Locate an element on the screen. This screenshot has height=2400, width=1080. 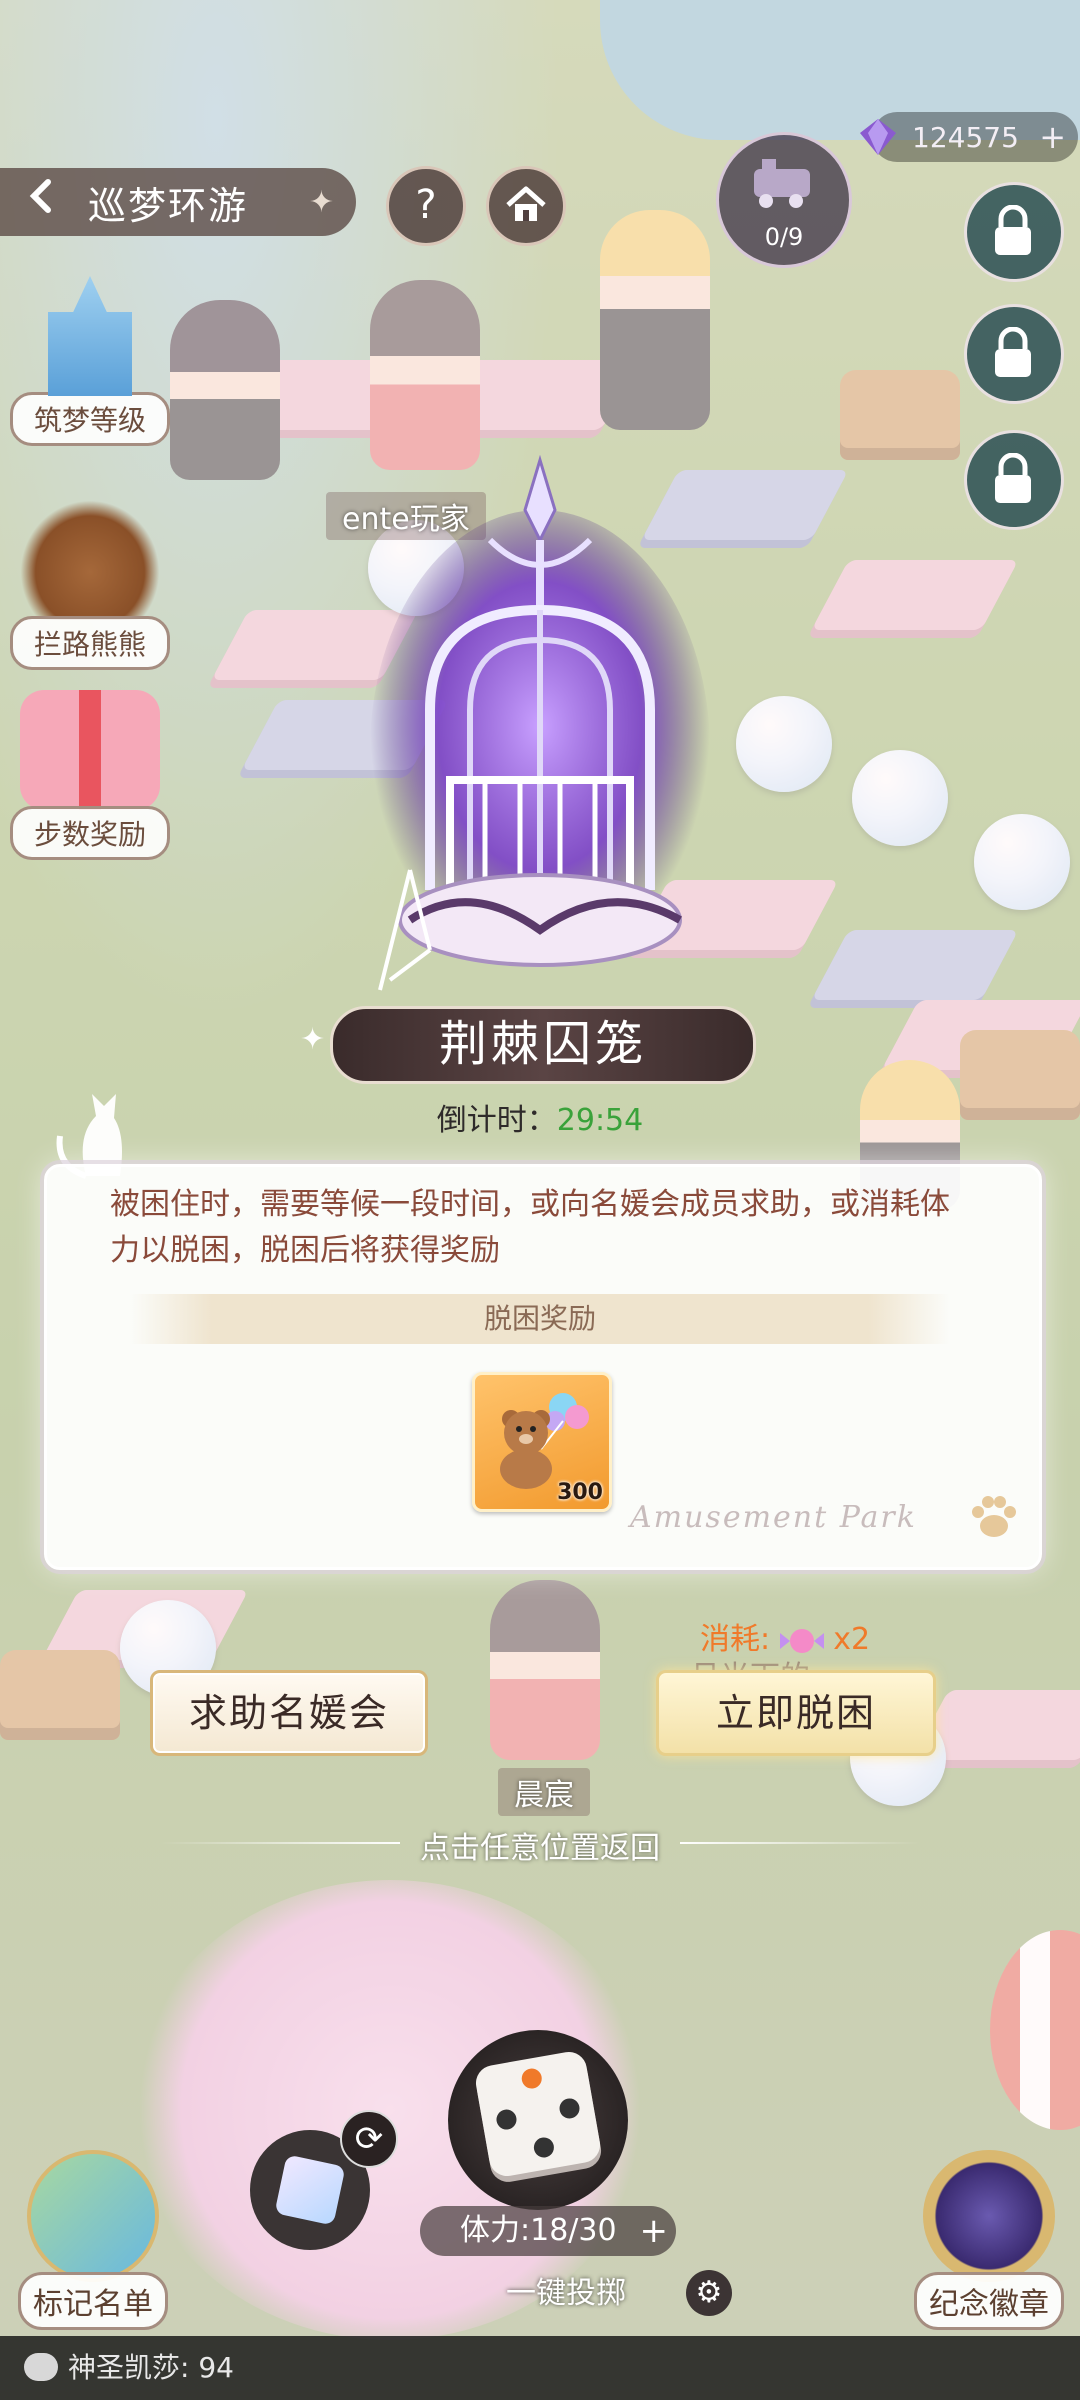
countdown-label: 倒计时： is located at coordinates (496, 1120).